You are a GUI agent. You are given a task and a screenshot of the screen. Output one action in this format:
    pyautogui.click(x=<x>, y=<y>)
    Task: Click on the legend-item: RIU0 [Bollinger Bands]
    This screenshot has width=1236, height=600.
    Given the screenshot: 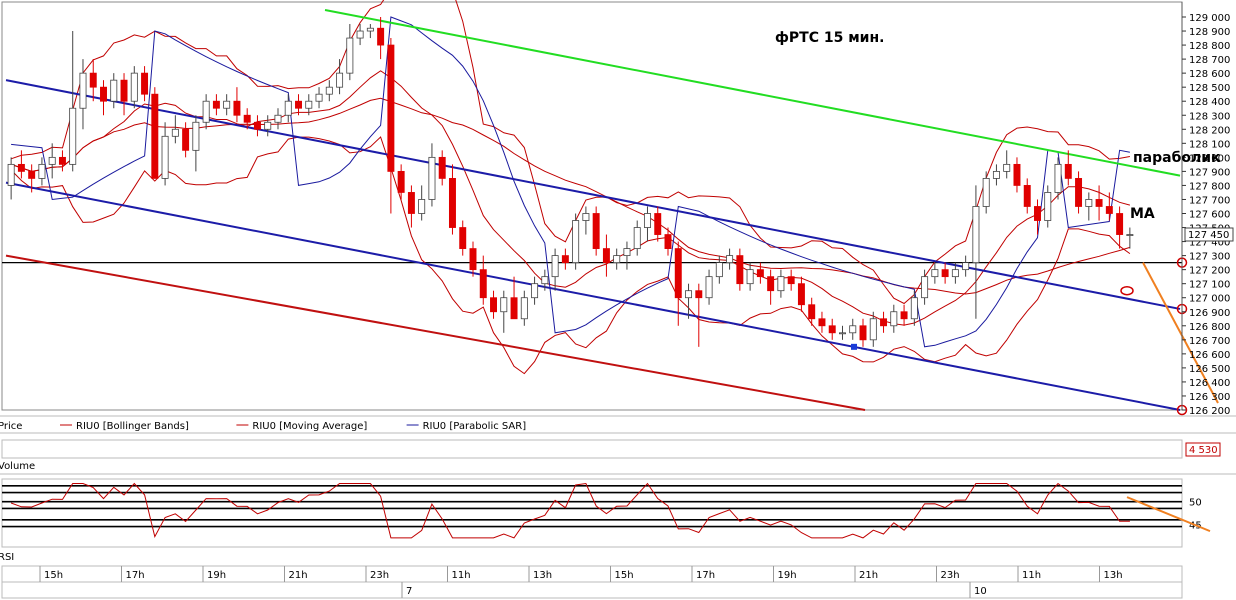 What is the action you would take?
    pyautogui.click(x=132, y=426)
    